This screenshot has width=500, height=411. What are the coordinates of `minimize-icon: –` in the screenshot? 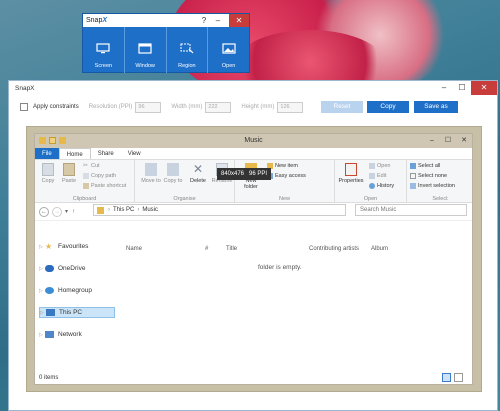 It's located at (432, 141).